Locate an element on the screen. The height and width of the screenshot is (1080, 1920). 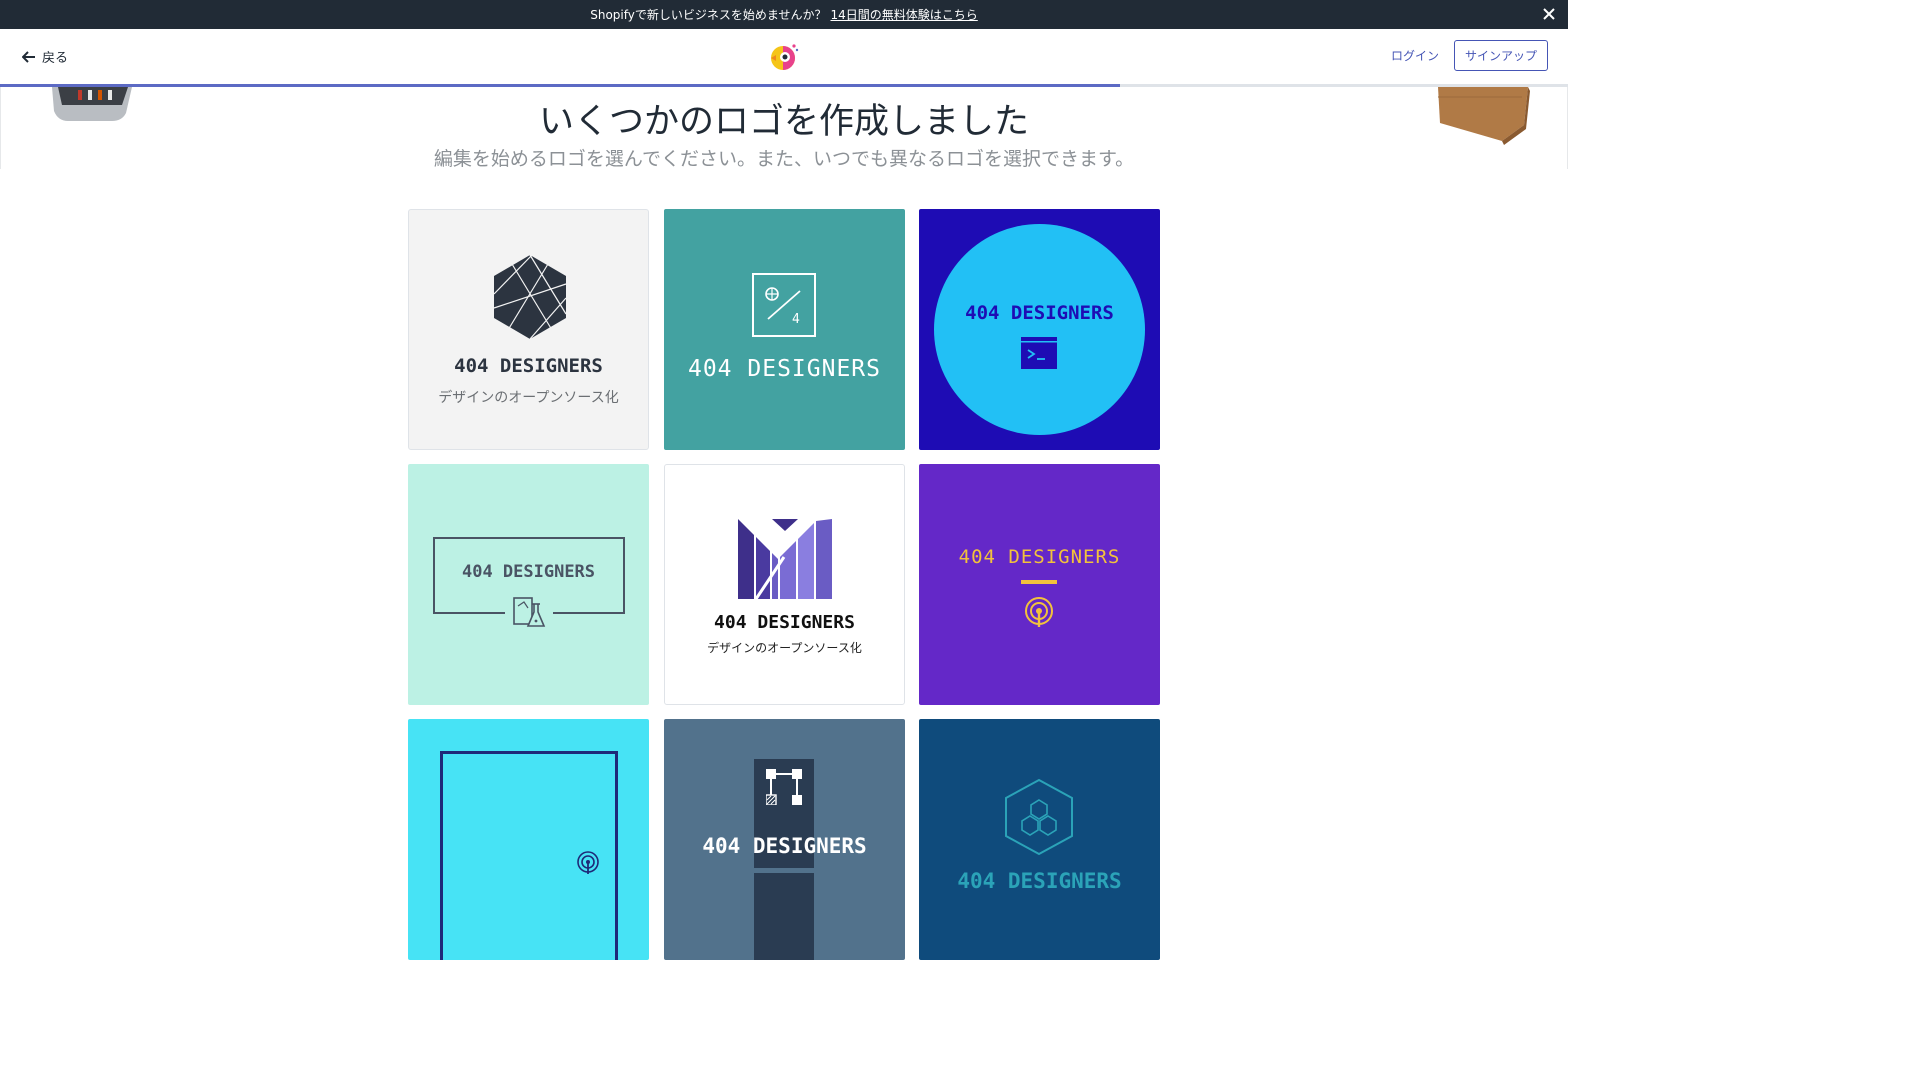
lab-flask-icon is located at coordinates (529, 612).